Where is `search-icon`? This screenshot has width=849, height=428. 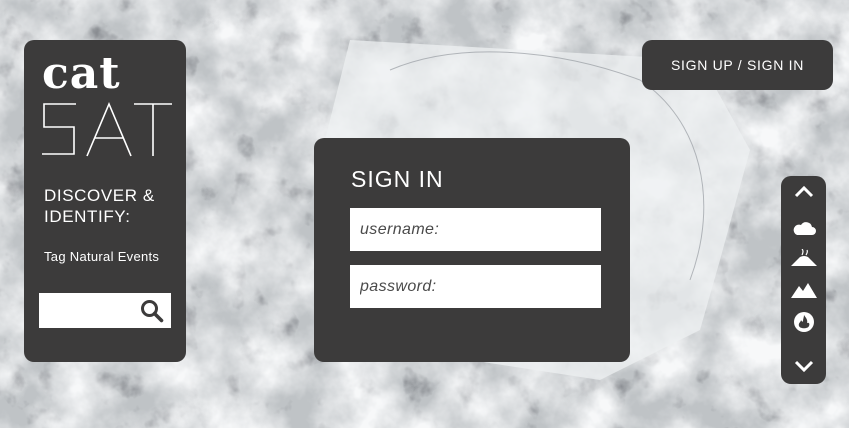
search-icon is located at coordinates (152, 311).